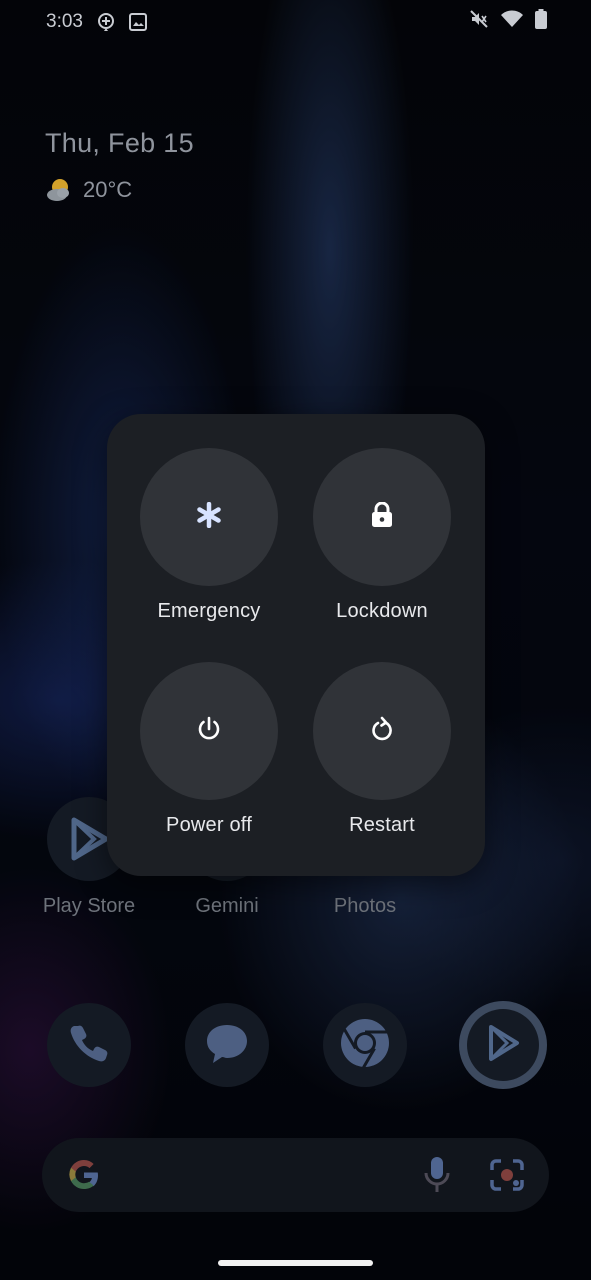 The image size is (591, 1280). I want to click on play-store-inner, so click(503, 1045).